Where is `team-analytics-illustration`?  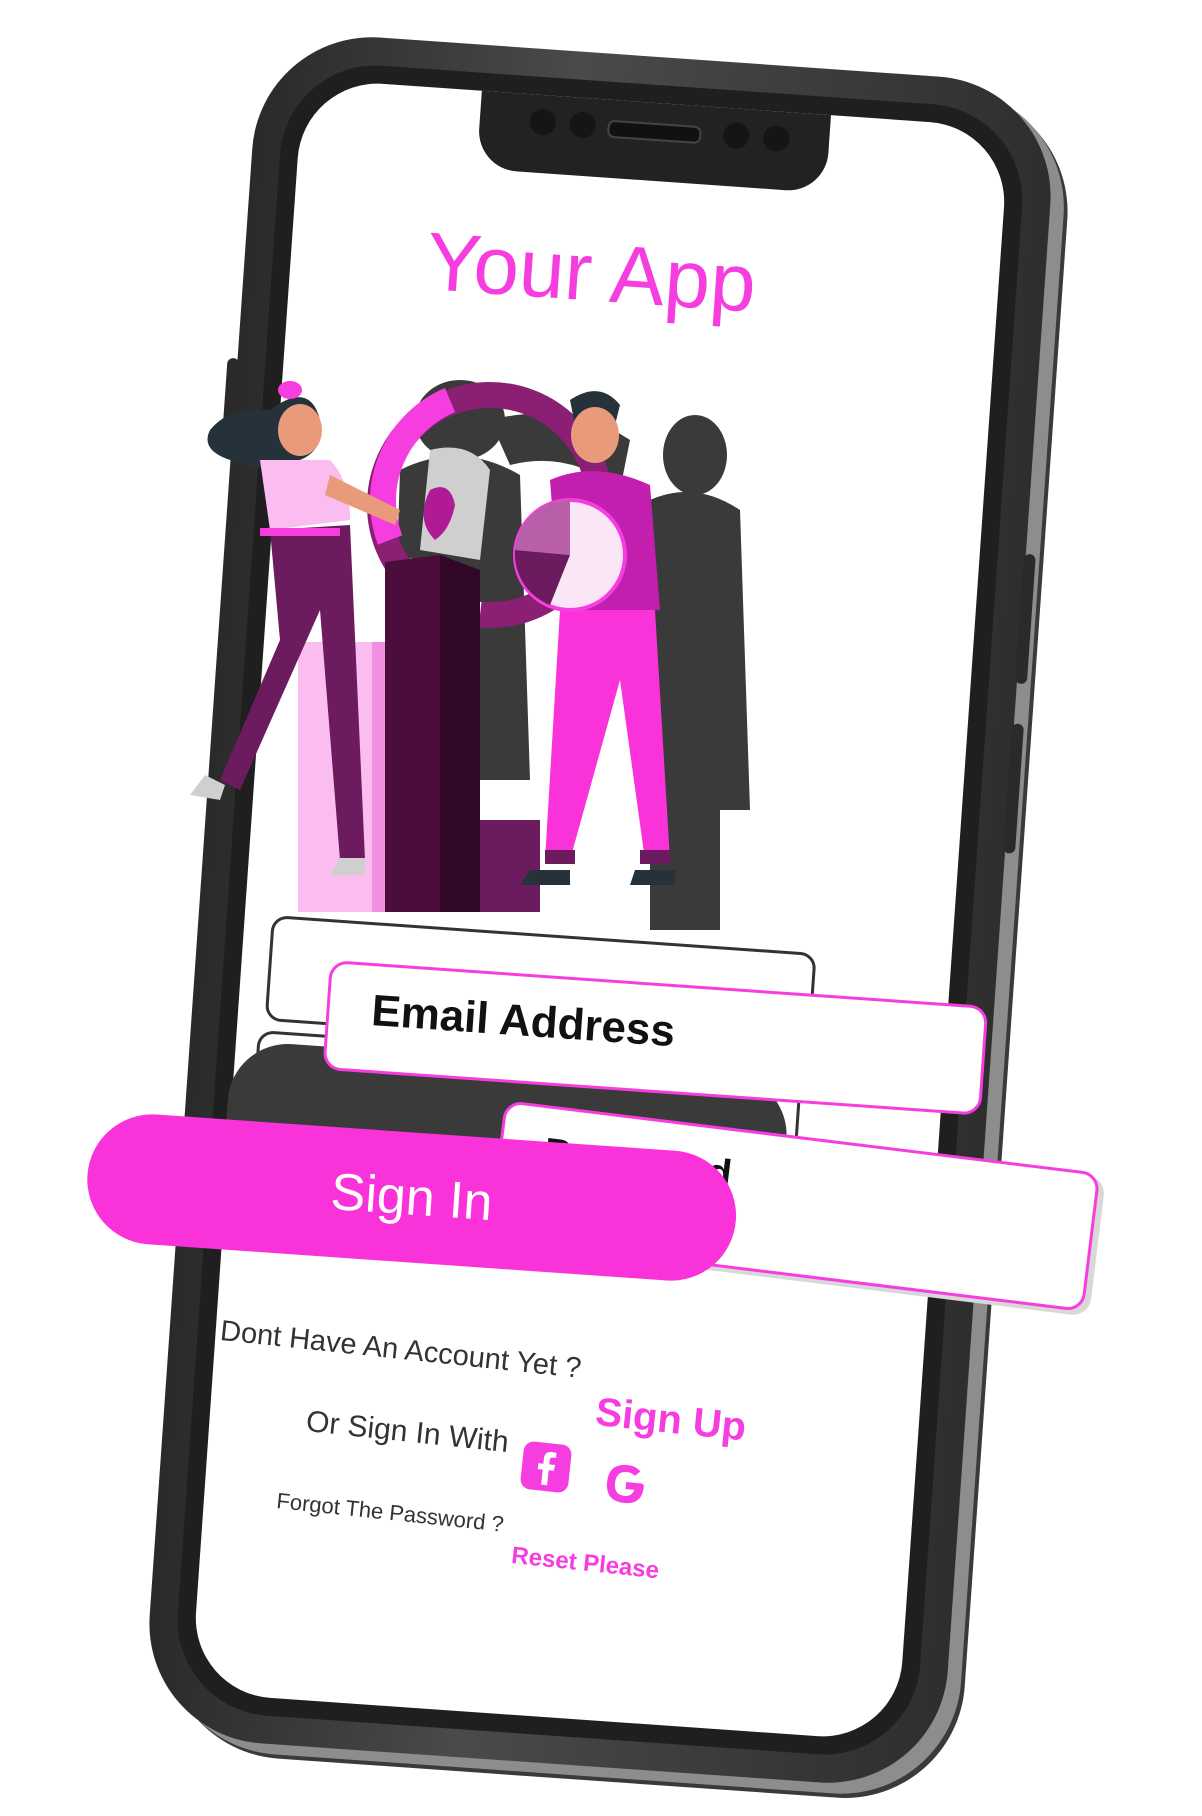 team-analytics-illustration is located at coordinates (470, 655).